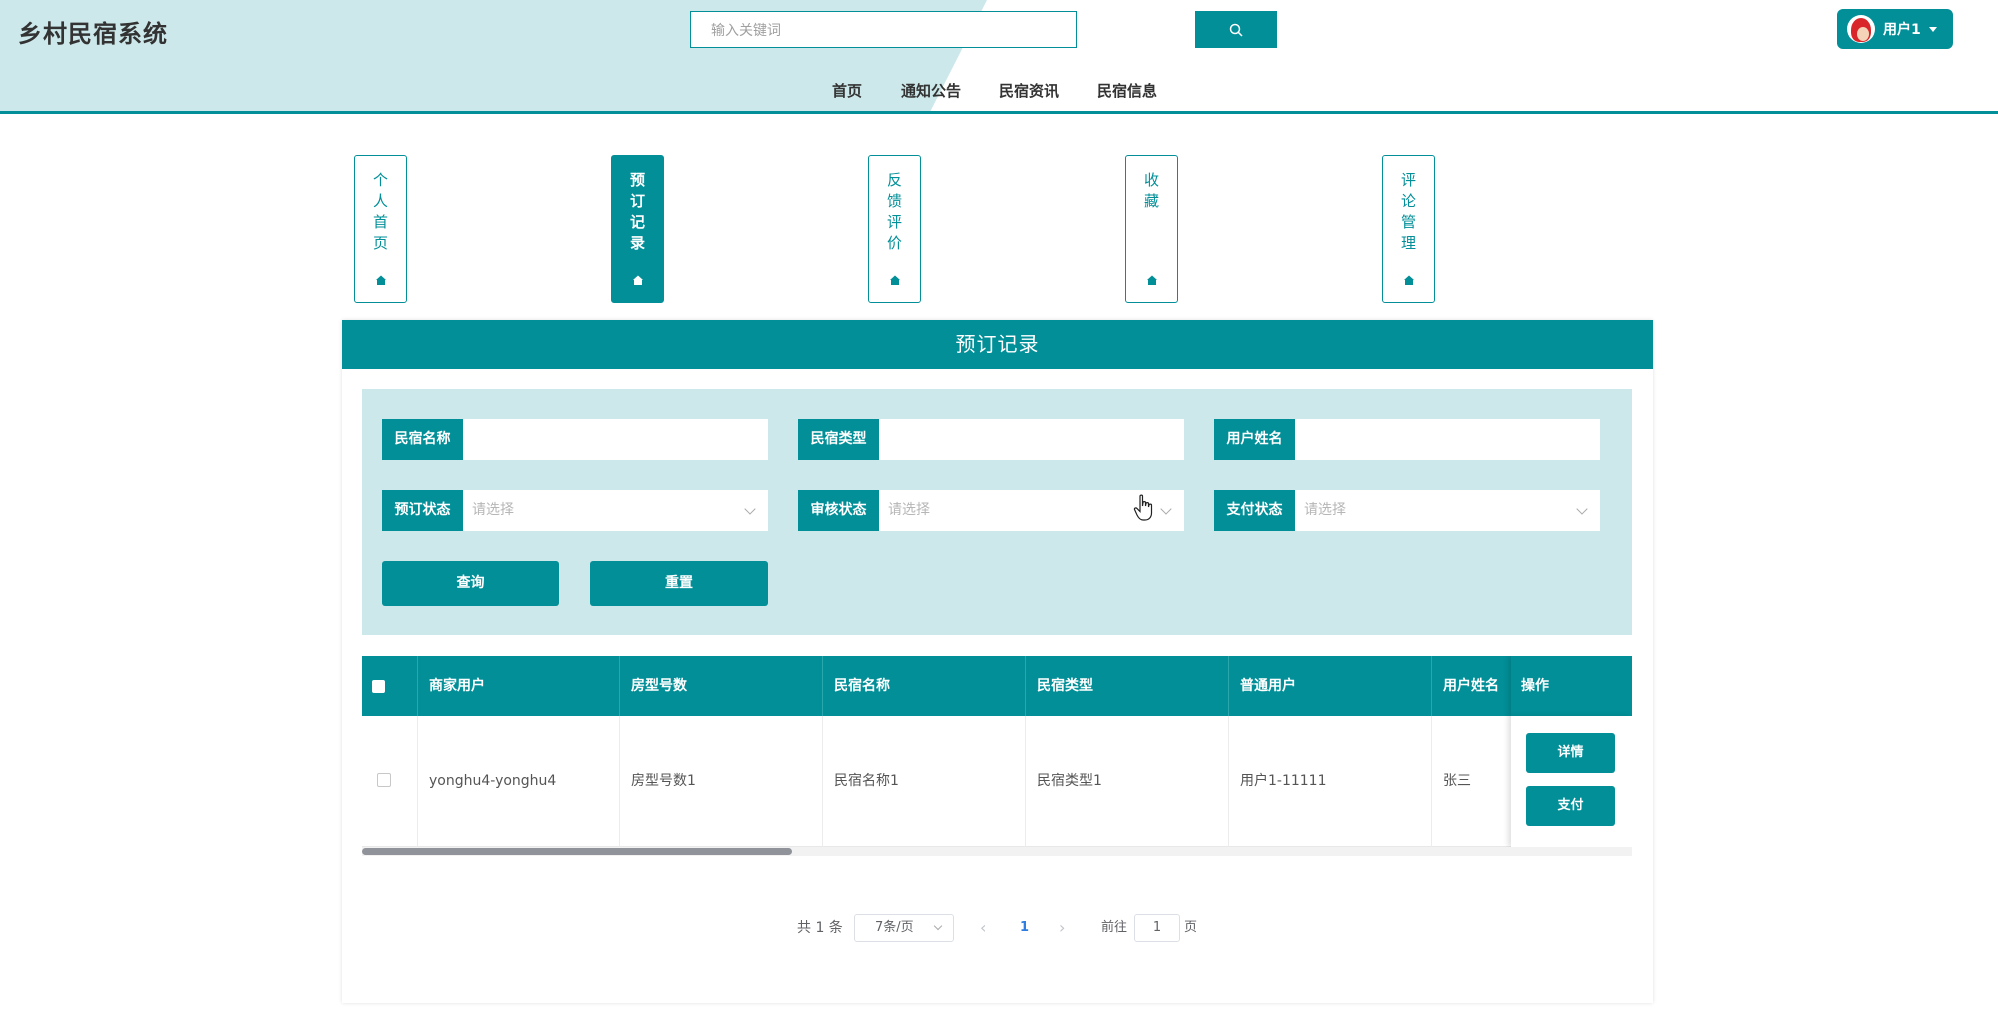  I want to click on row-checkbox, so click(384, 780).